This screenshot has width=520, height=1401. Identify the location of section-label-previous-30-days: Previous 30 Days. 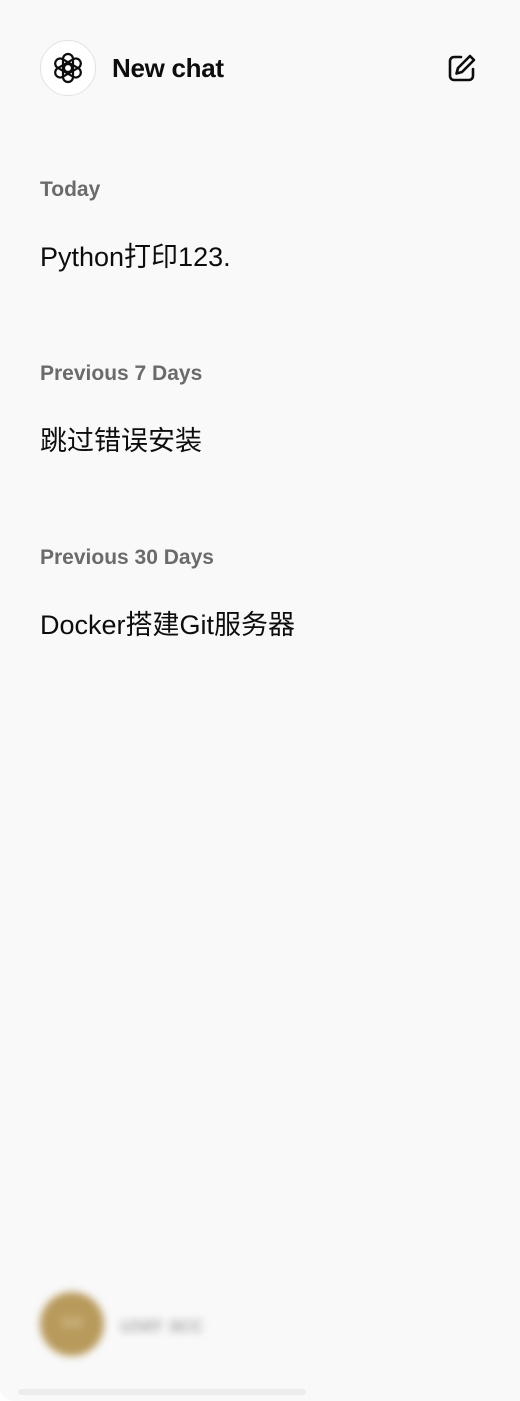
(127, 557).